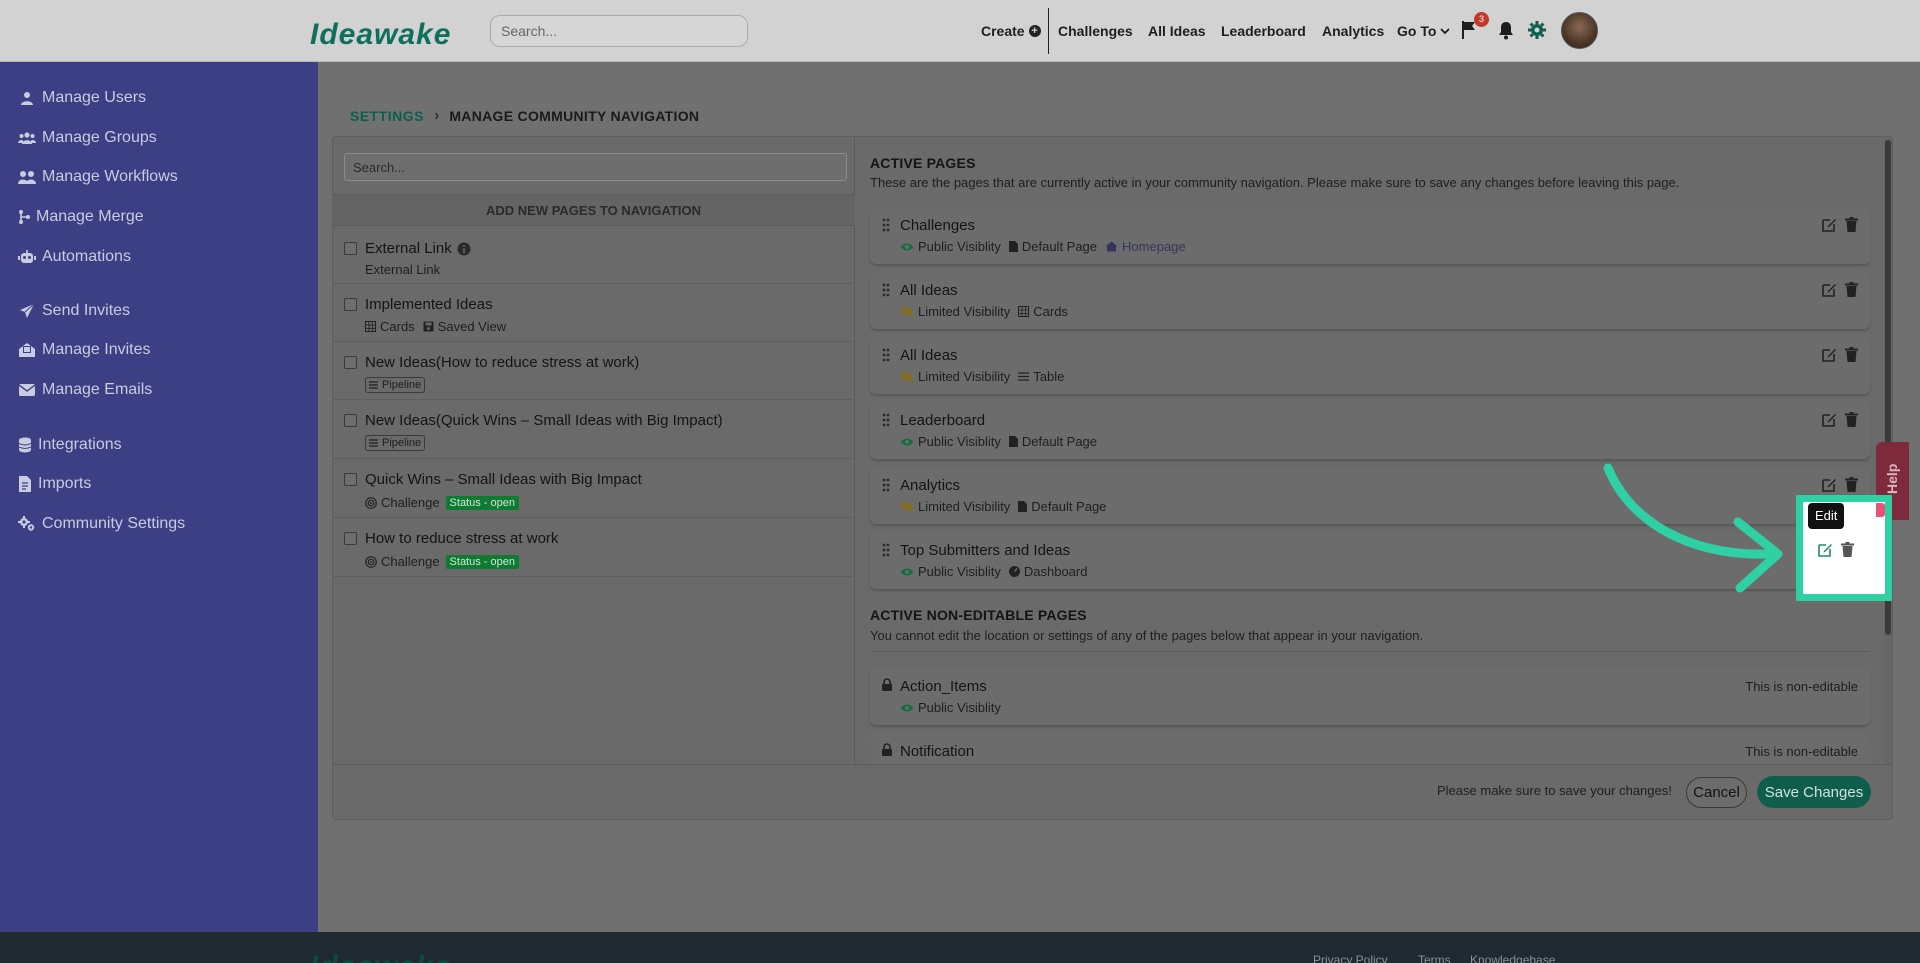 The width and height of the screenshot is (1920, 963). What do you see at coordinates (1069, 506) in the screenshot?
I see `page-type-label: Default Page` at bounding box center [1069, 506].